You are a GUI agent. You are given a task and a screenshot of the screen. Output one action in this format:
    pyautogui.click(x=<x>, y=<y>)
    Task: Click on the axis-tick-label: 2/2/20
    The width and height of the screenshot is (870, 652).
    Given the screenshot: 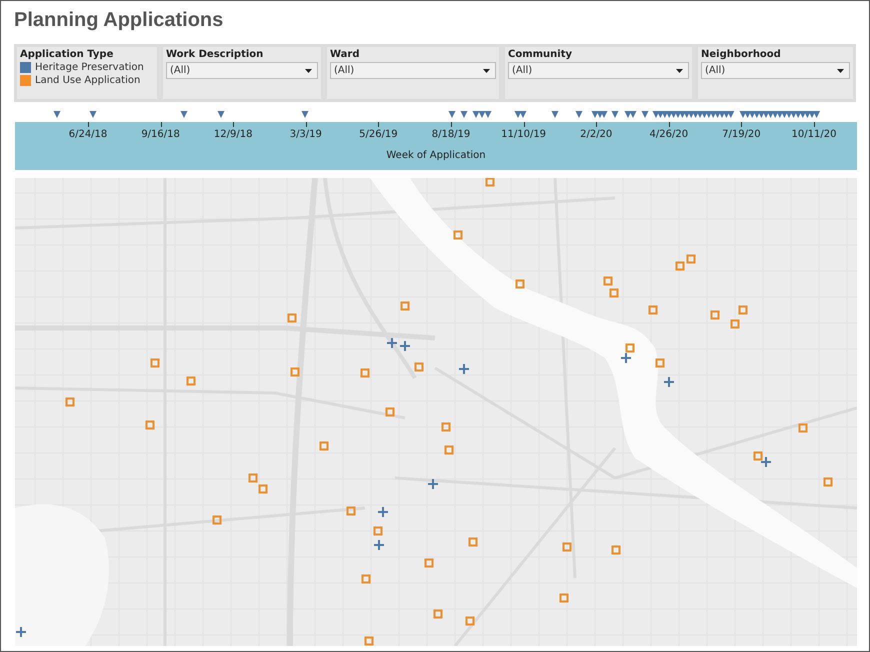 What is the action you would take?
    pyautogui.click(x=596, y=134)
    